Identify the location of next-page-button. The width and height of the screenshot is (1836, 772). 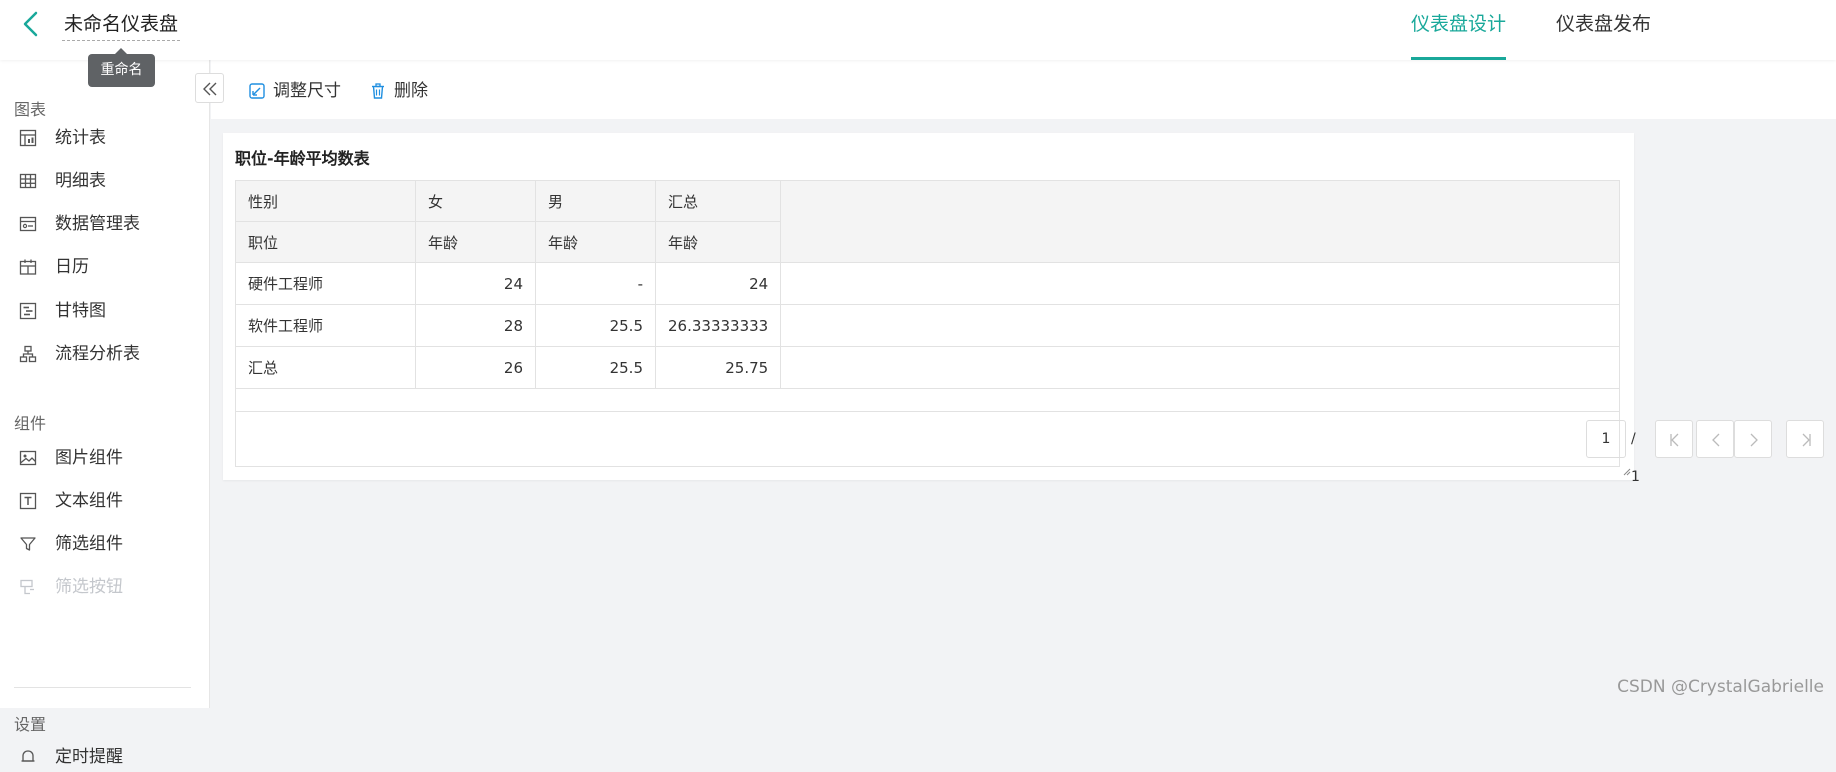
(1753, 439).